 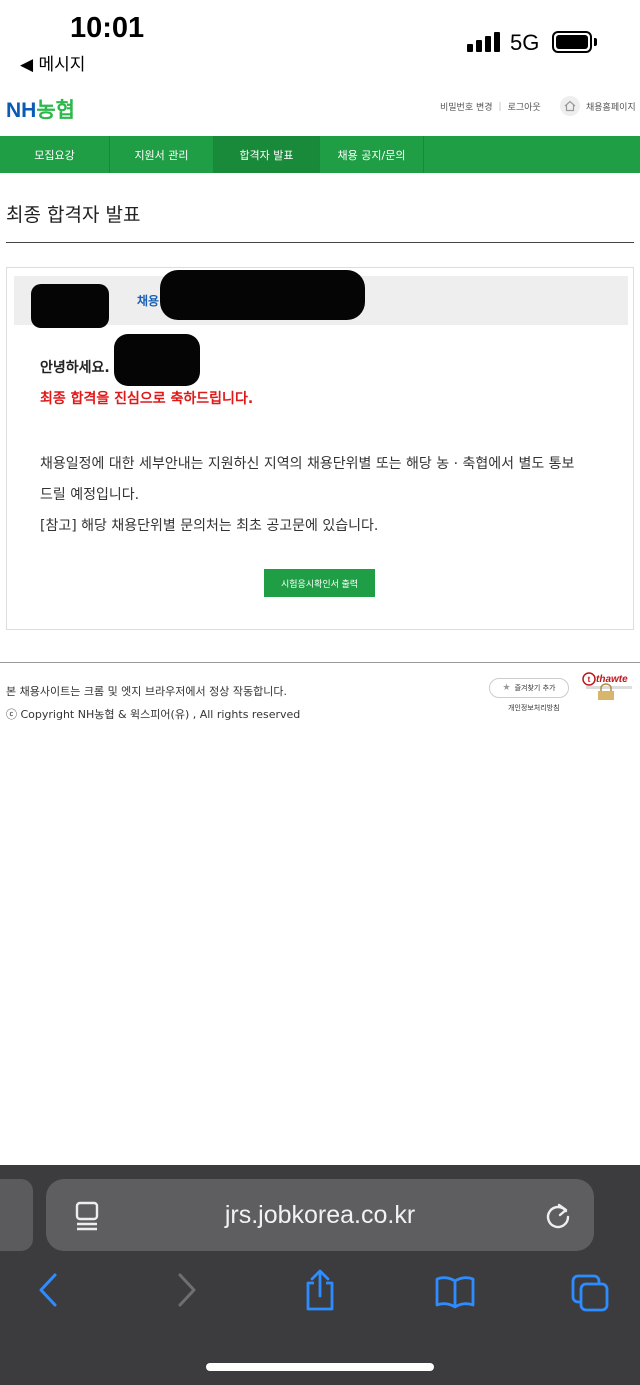 What do you see at coordinates (611, 107) in the screenshot?
I see `recruit-home-label: 채용홈페이지` at bounding box center [611, 107].